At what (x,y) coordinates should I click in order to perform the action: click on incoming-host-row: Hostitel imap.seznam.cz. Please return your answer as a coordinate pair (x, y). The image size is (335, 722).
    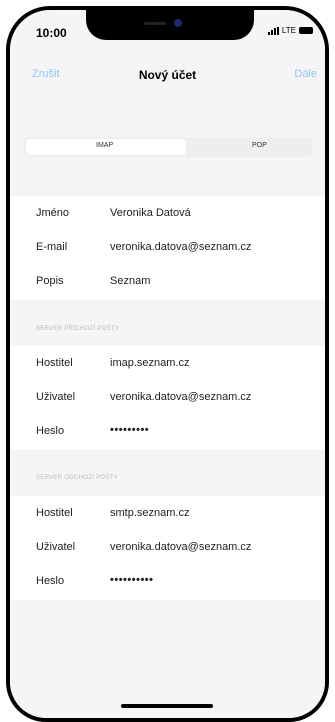
    Looking at the image, I should click on (167, 362).